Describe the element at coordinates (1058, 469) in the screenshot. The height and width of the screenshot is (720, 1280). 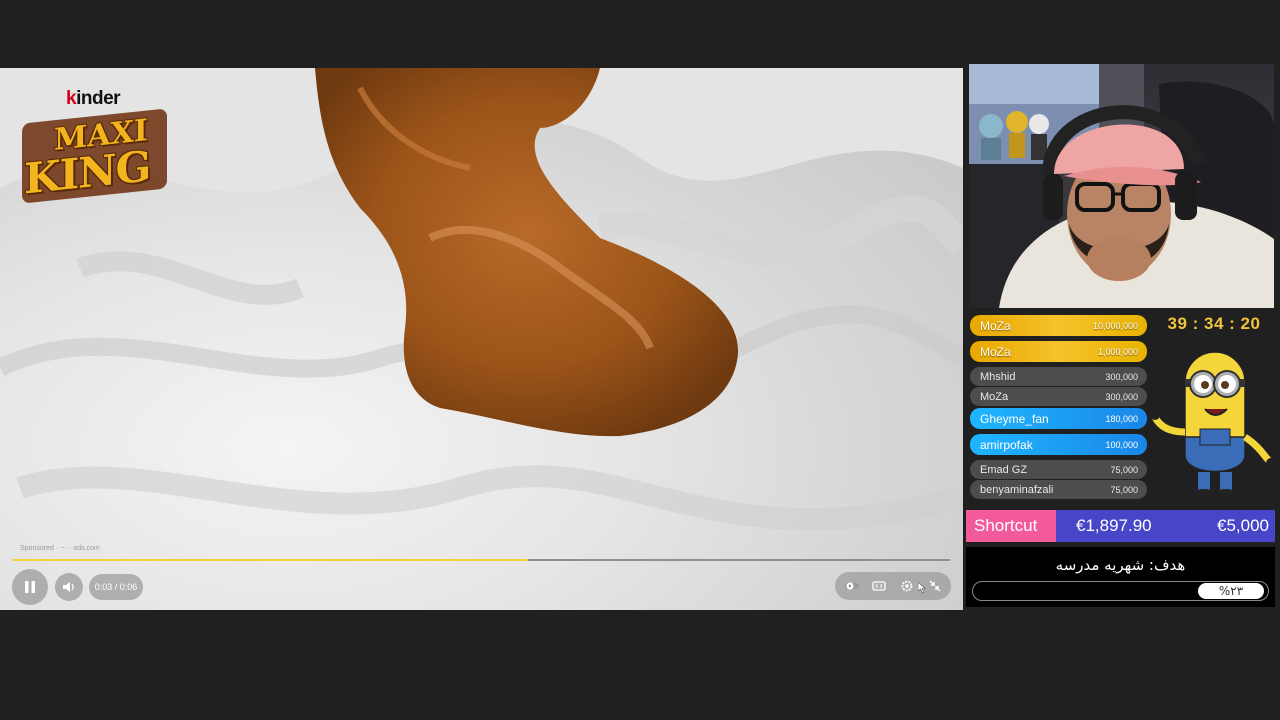
I see `leaderboard-row: Emad GZ 75,000` at that location.